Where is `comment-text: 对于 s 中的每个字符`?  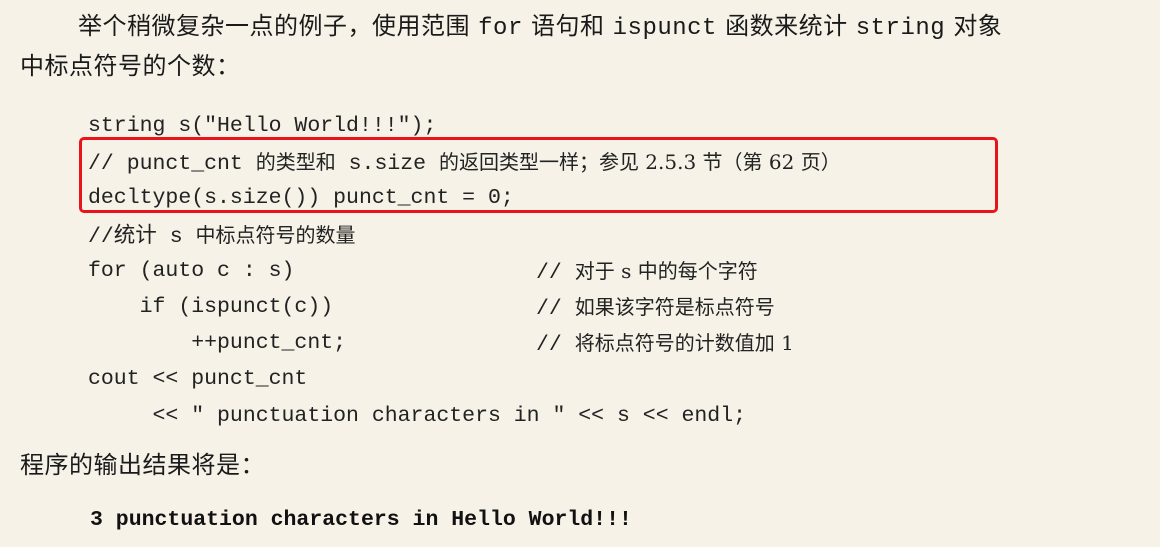 comment-text: 对于 s 中的每个字符 is located at coordinates (666, 270).